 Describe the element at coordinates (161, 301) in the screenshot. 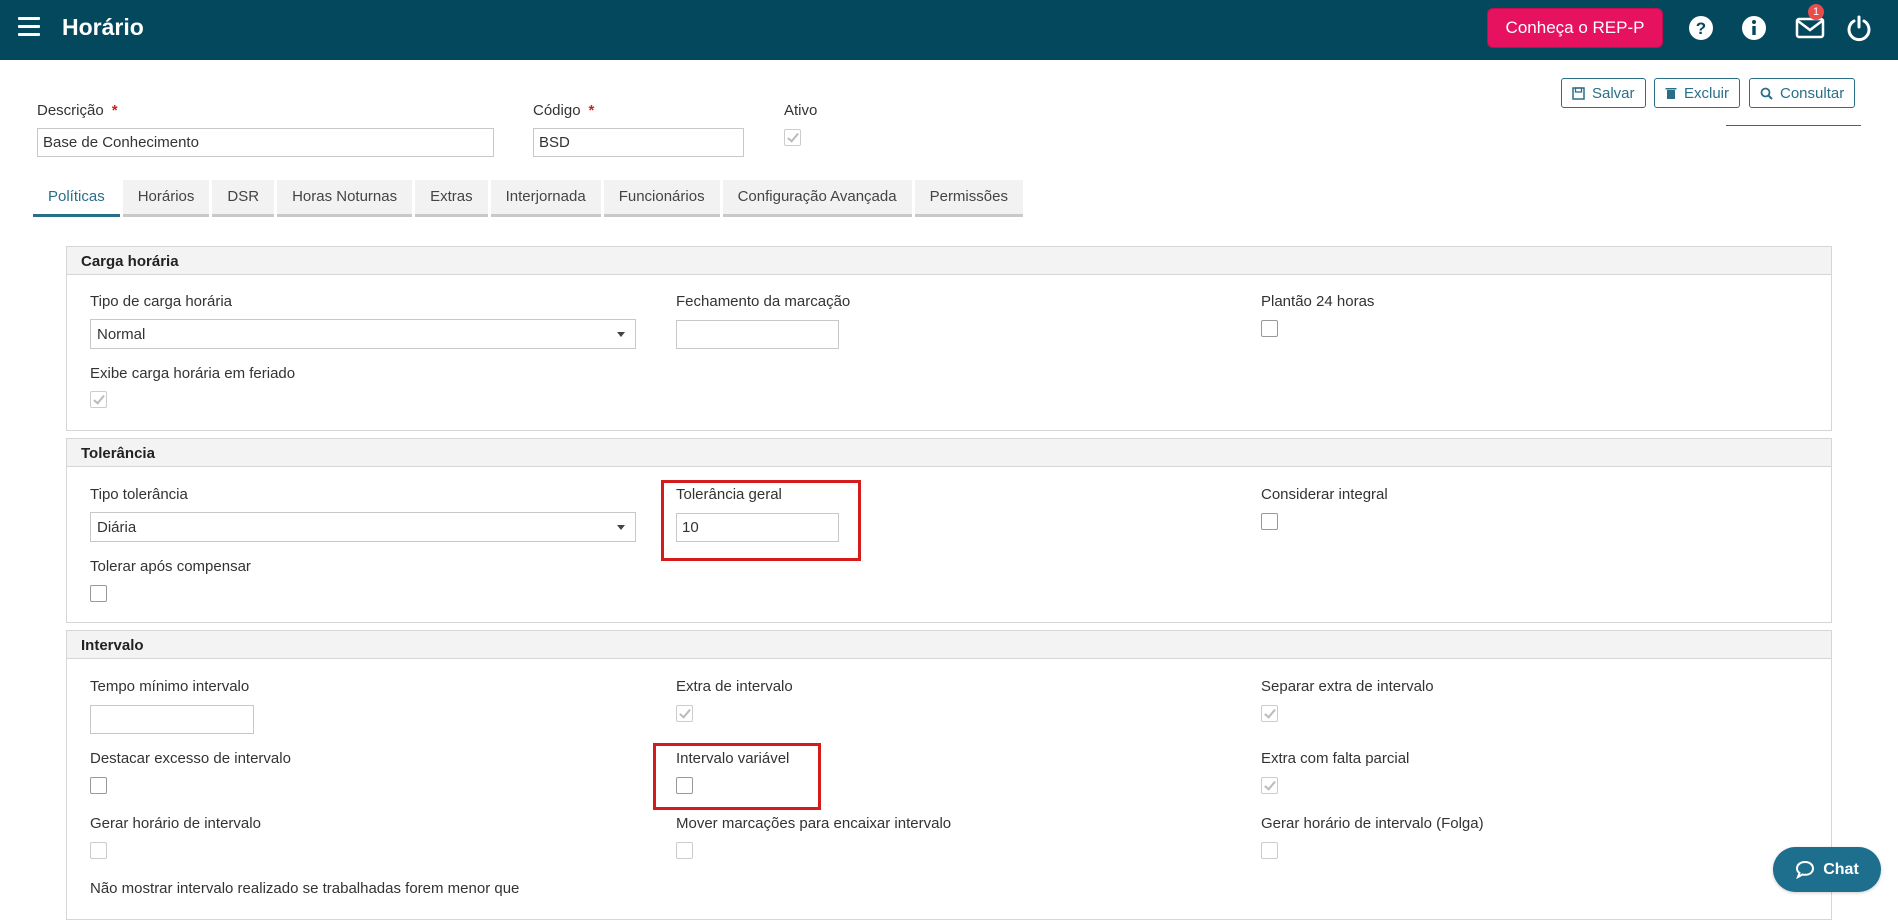

I see `tipo-carga-label: Tipo de carga horária` at that location.